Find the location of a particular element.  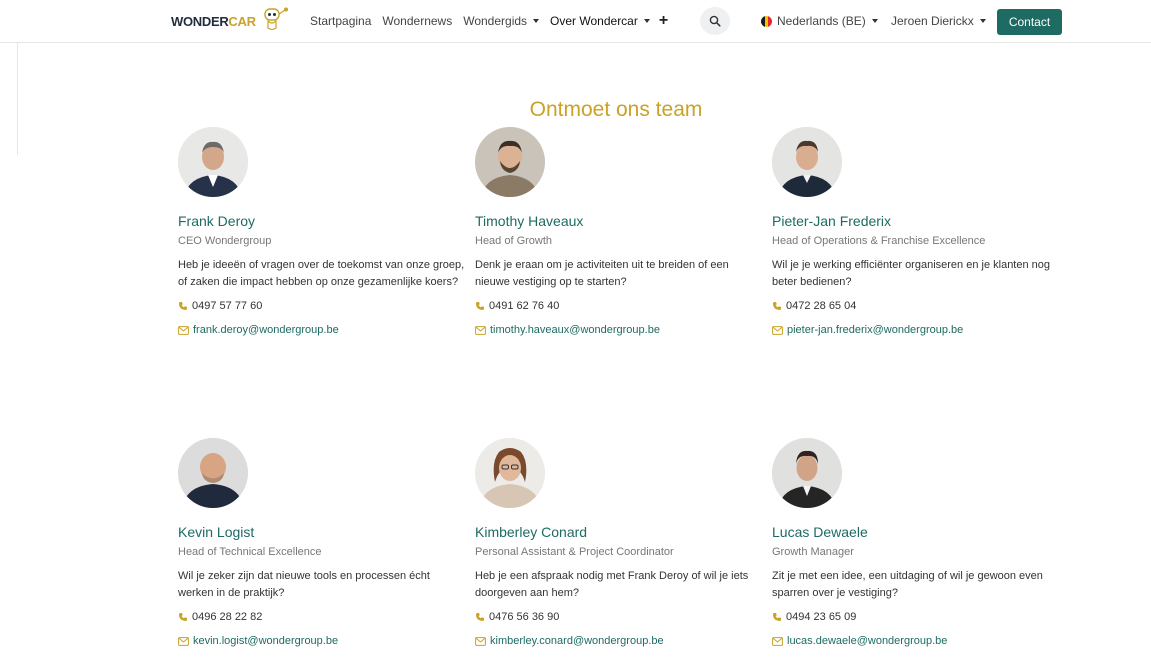

member-email-link: frank.deroy@wondergroup.be is located at coordinates (323, 330).